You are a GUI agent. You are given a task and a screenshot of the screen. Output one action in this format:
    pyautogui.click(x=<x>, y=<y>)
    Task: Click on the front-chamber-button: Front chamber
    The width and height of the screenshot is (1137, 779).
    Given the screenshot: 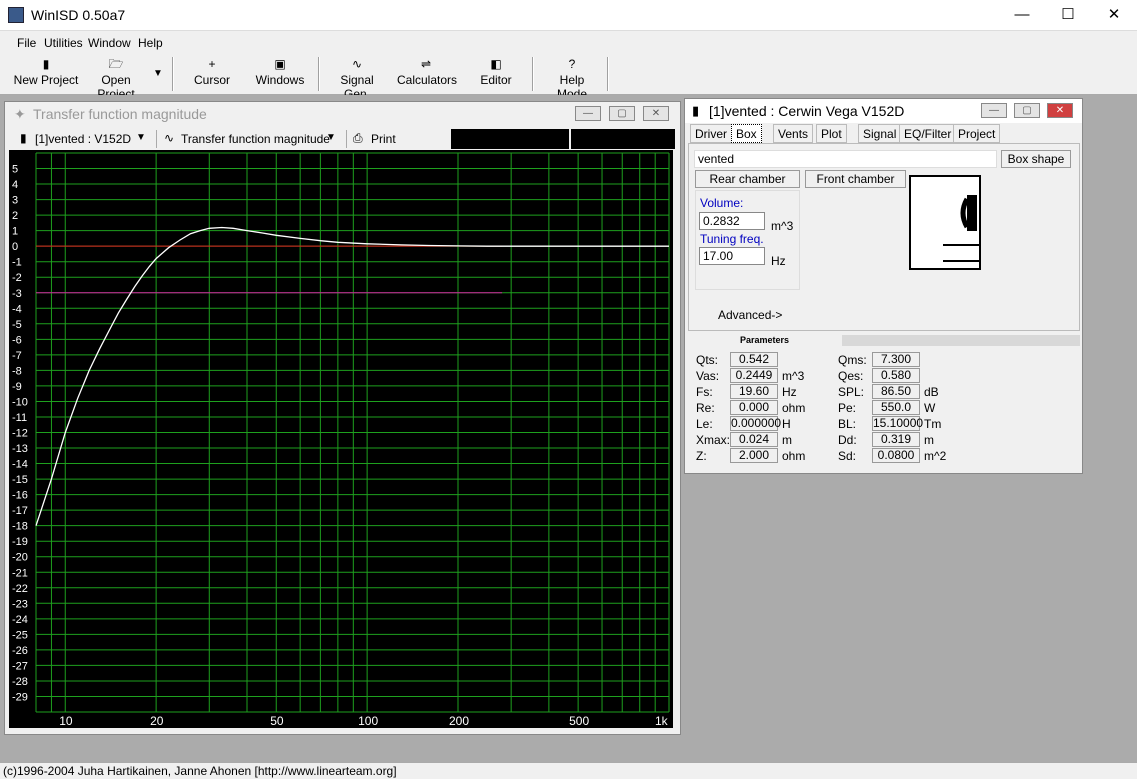 What is the action you would take?
    pyautogui.click(x=855, y=179)
    